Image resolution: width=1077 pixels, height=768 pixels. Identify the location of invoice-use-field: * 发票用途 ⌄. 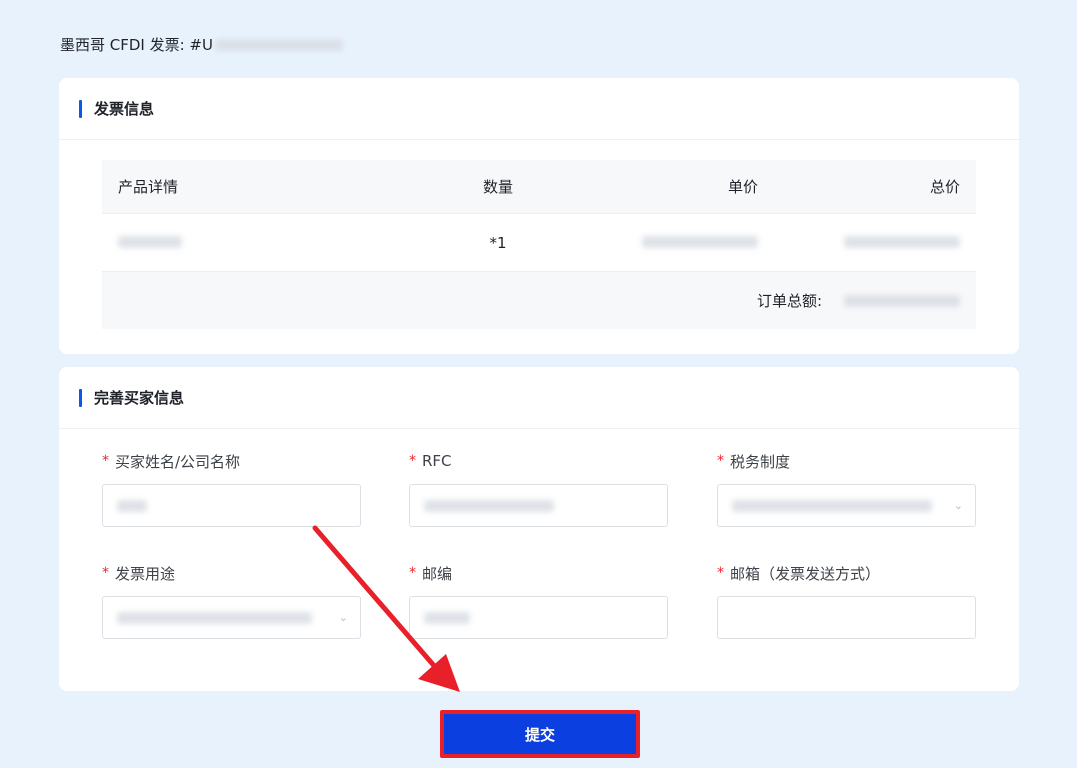
(231, 600).